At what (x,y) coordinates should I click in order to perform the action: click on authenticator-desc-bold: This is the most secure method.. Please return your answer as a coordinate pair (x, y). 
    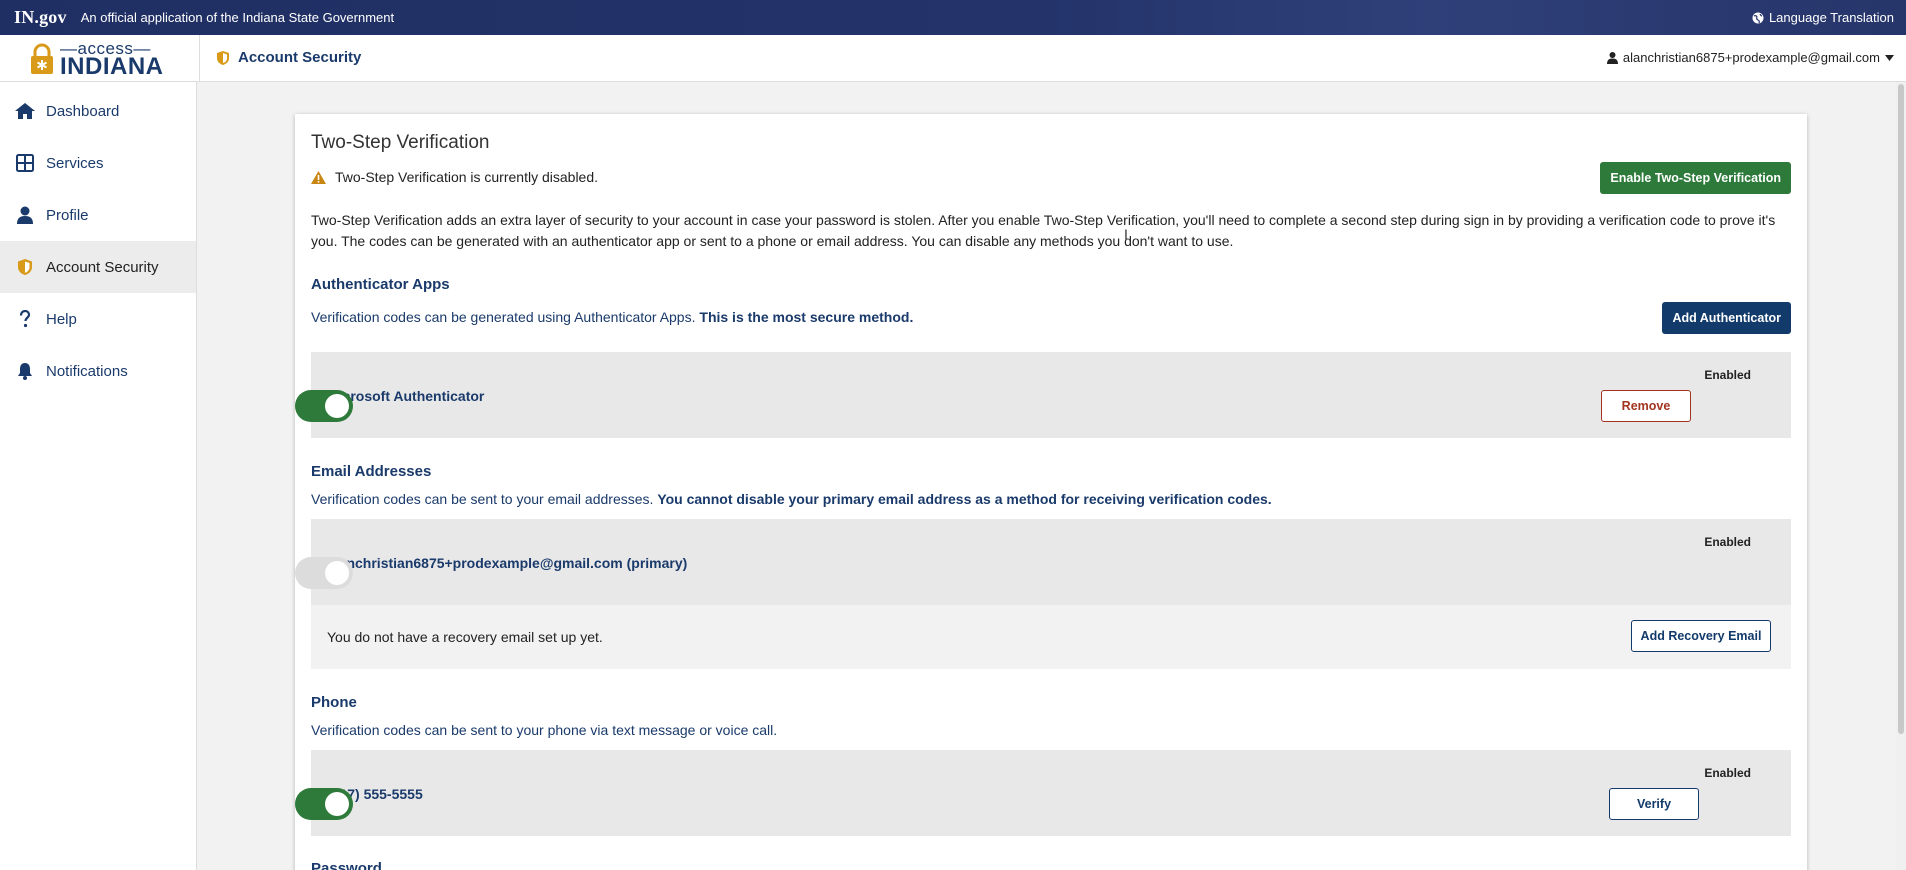
    Looking at the image, I should click on (806, 317).